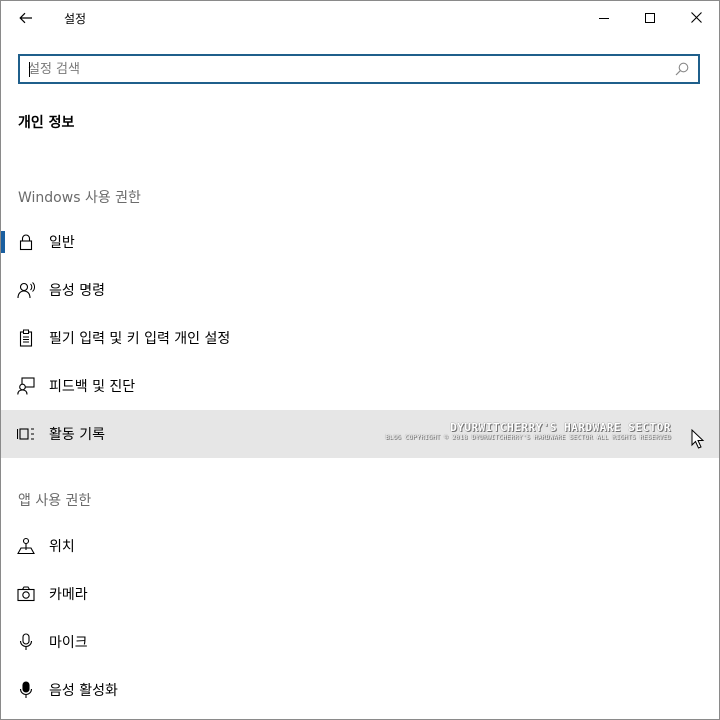  What do you see at coordinates (682, 69) in the screenshot?
I see `search-icon` at bounding box center [682, 69].